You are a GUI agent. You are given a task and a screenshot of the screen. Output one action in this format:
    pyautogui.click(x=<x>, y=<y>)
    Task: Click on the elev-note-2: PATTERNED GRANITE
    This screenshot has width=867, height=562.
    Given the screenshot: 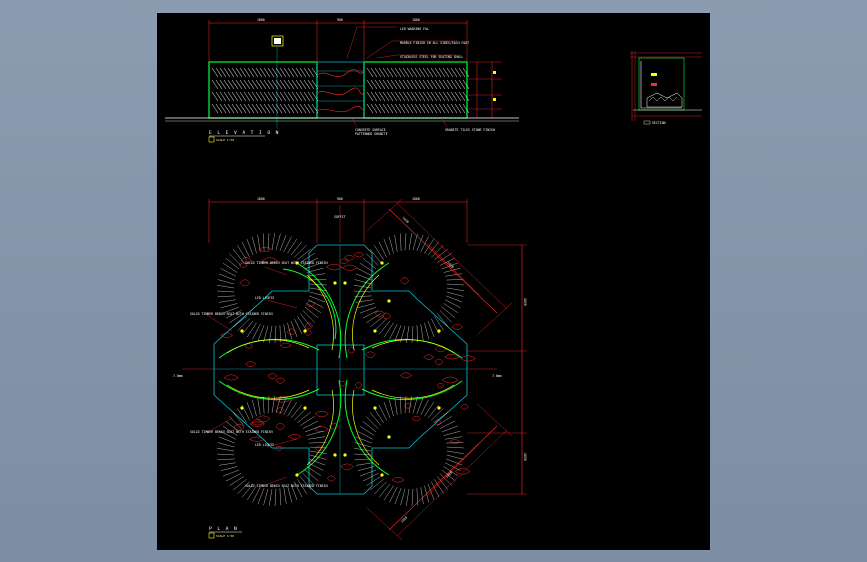 What is the action you would take?
    pyautogui.click(x=371, y=134)
    